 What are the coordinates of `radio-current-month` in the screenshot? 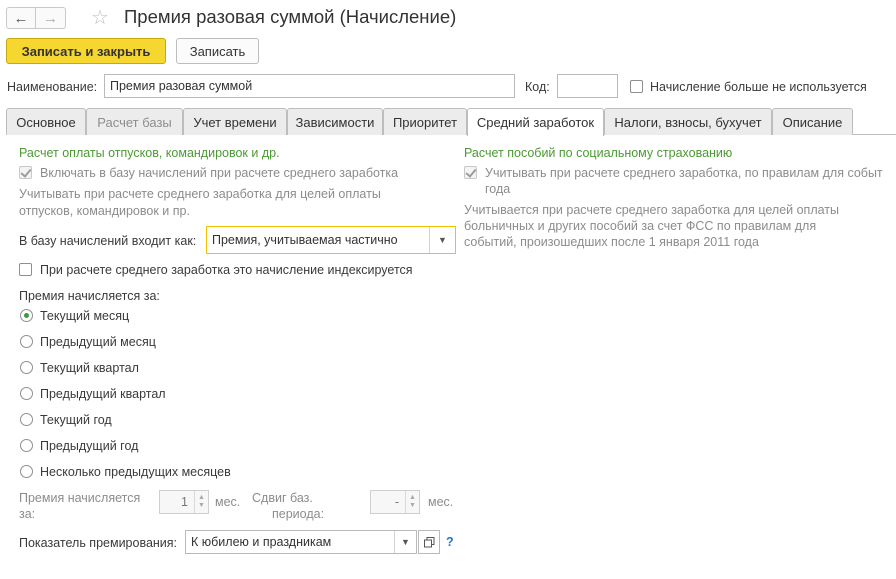 It's located at (26, 315).